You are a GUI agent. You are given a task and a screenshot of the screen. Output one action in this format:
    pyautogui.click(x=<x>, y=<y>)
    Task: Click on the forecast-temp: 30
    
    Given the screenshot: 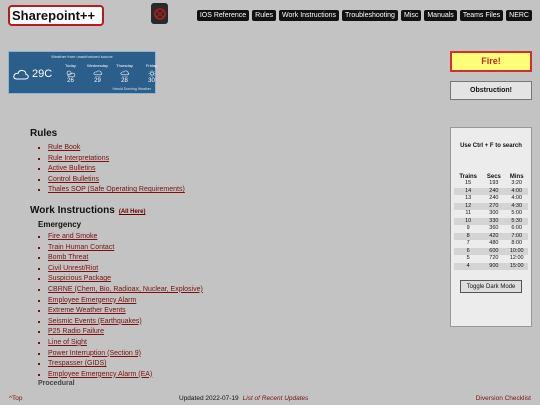 What is the action you would take?
    pyautogui.click(x=151, y=81)
    